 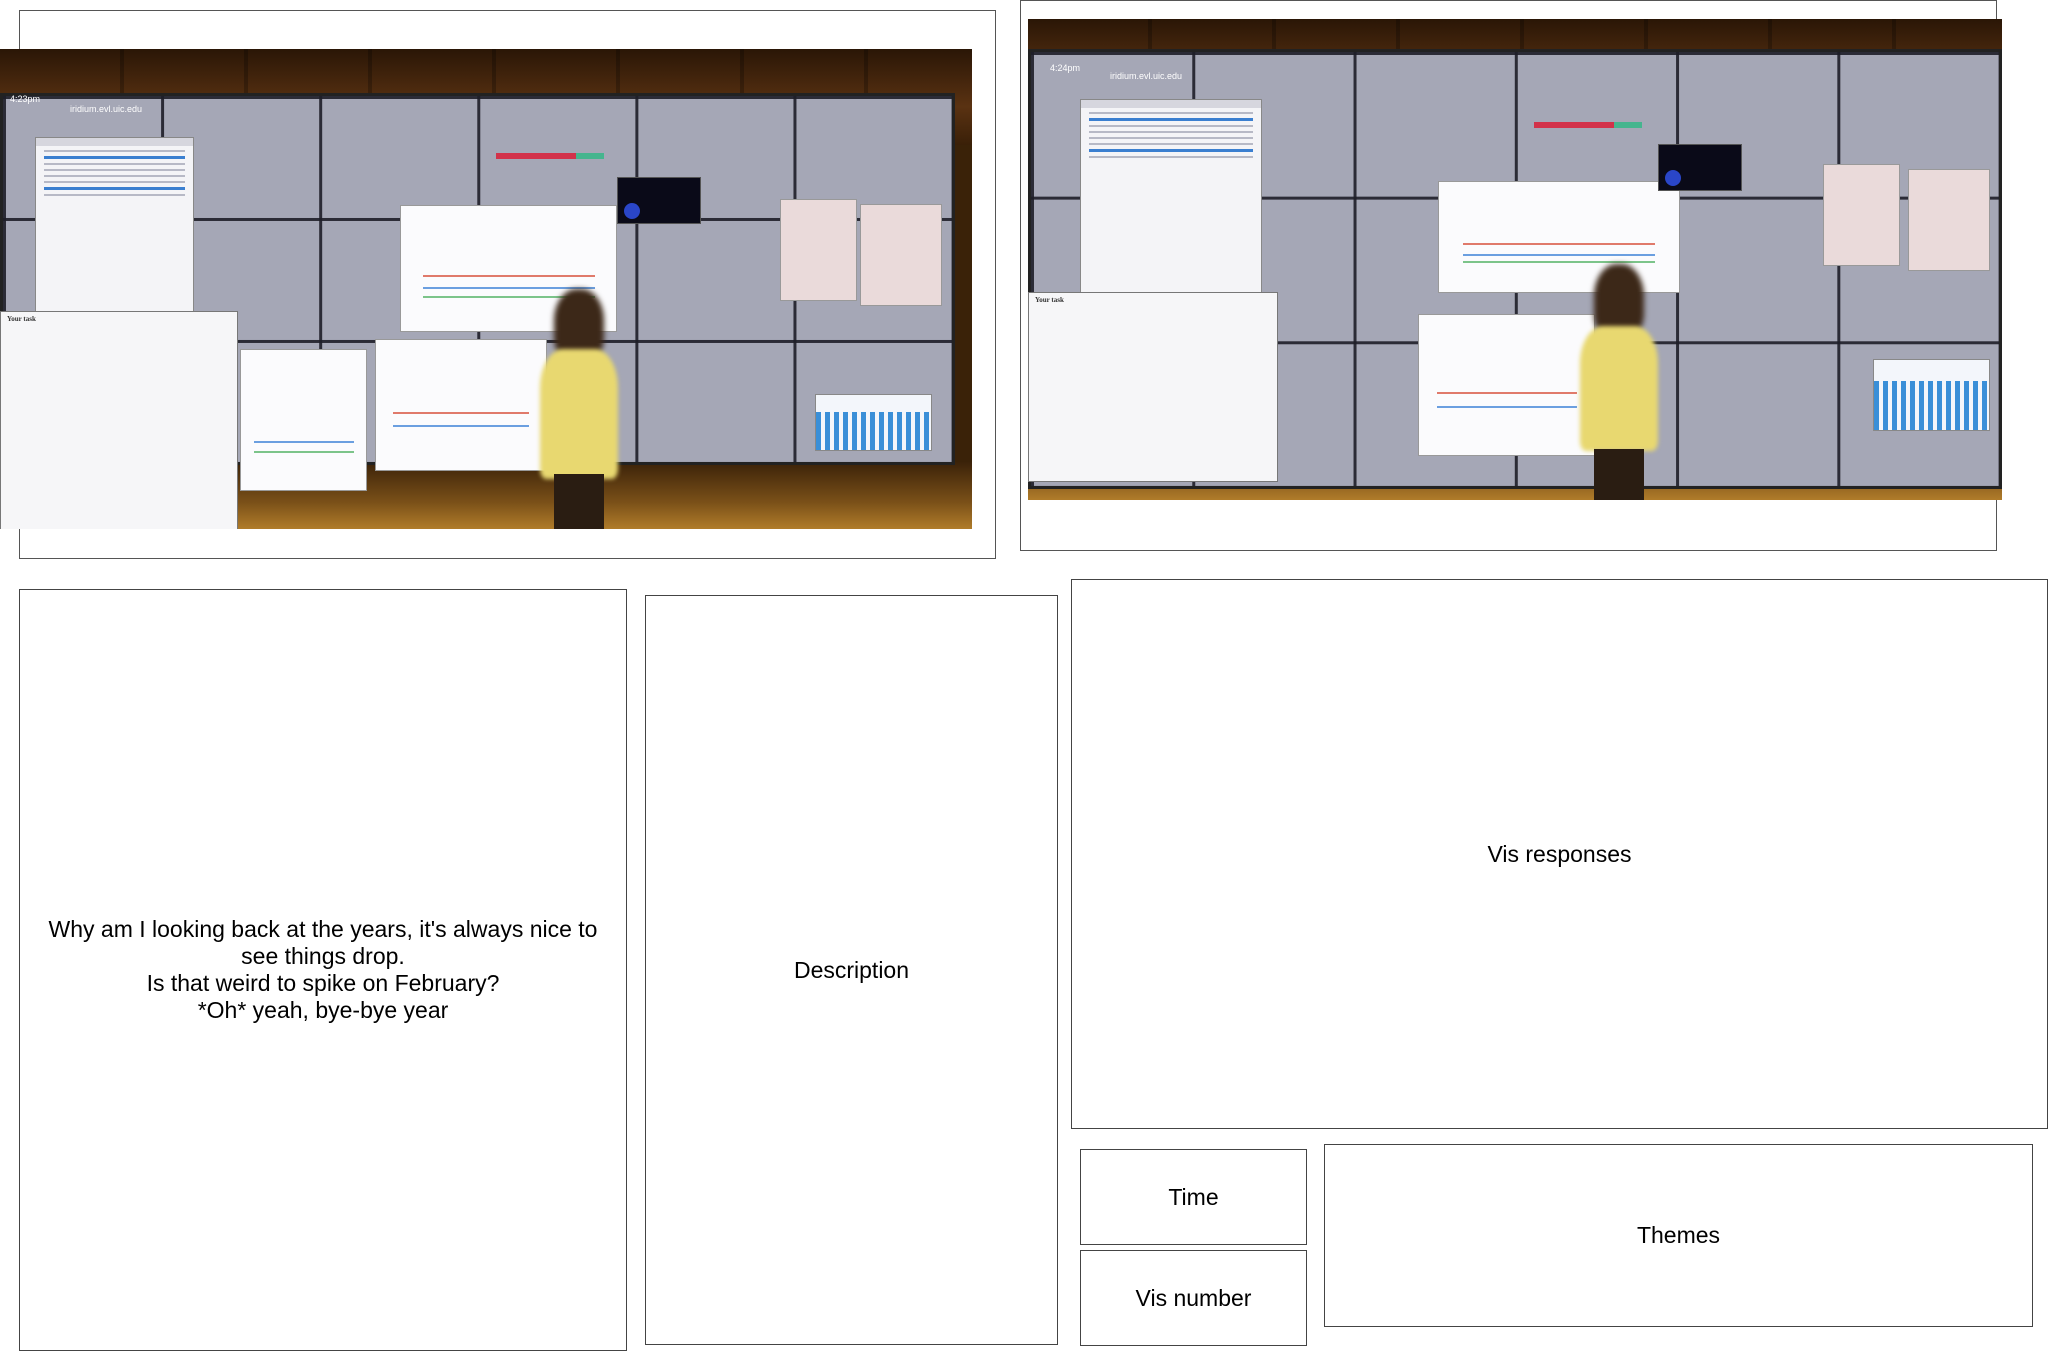 I want to click on themes-label: Themes, so click(x=1678, y=1235).